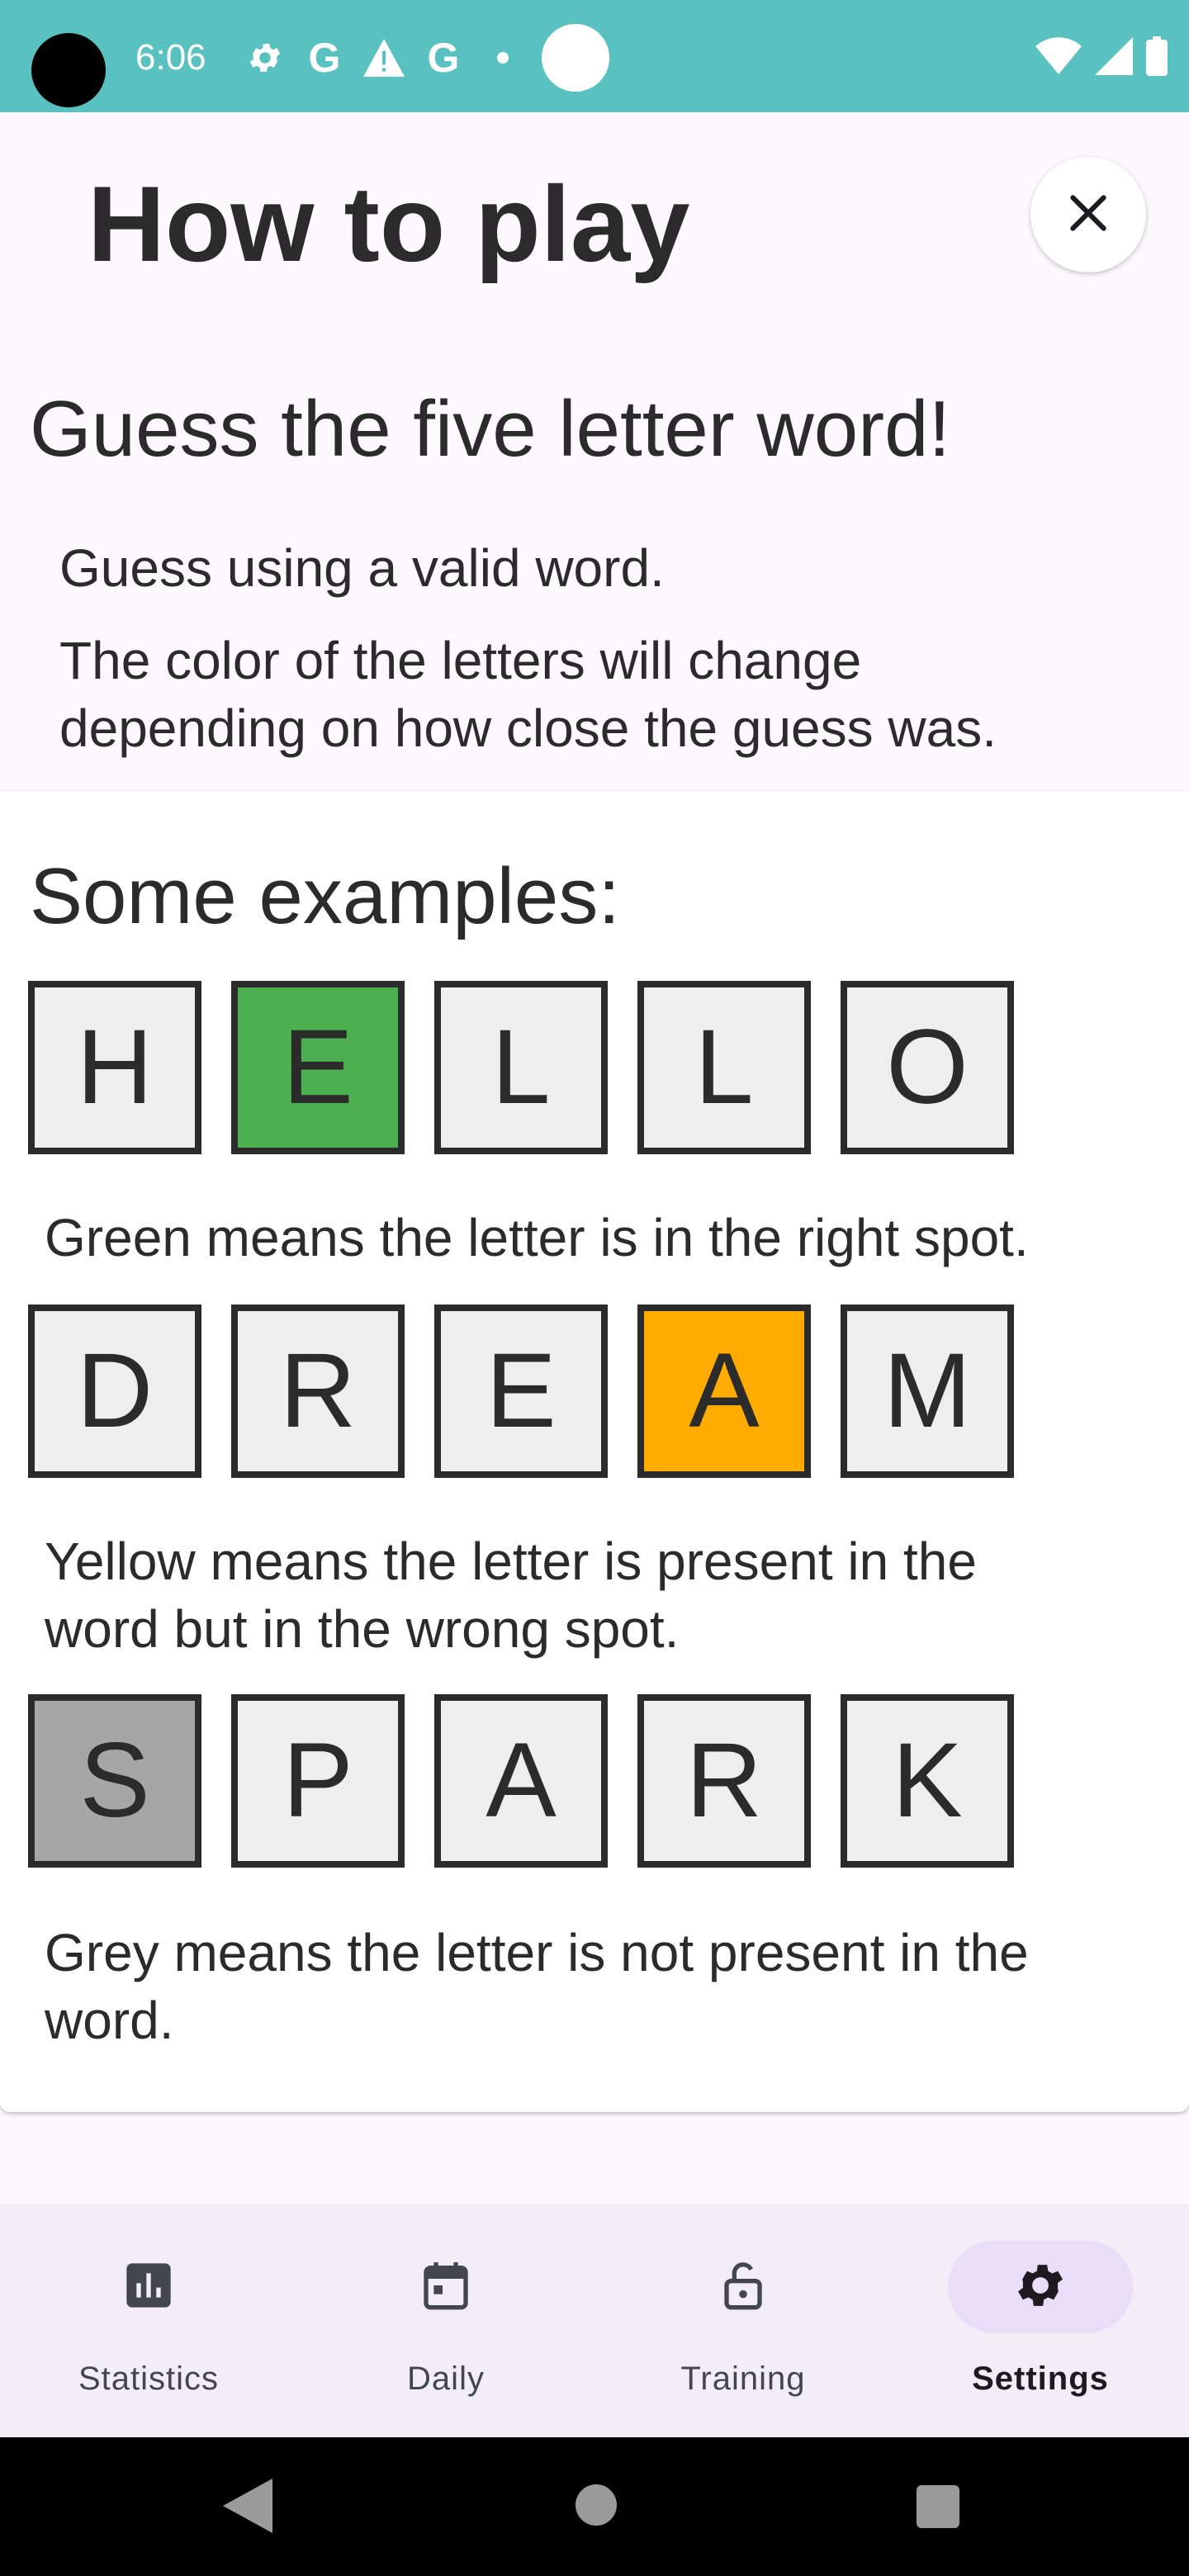 Image resolution: width=1189 pixels, height=2576 pixels. I want to click on home-icon, so click(596, 2505).